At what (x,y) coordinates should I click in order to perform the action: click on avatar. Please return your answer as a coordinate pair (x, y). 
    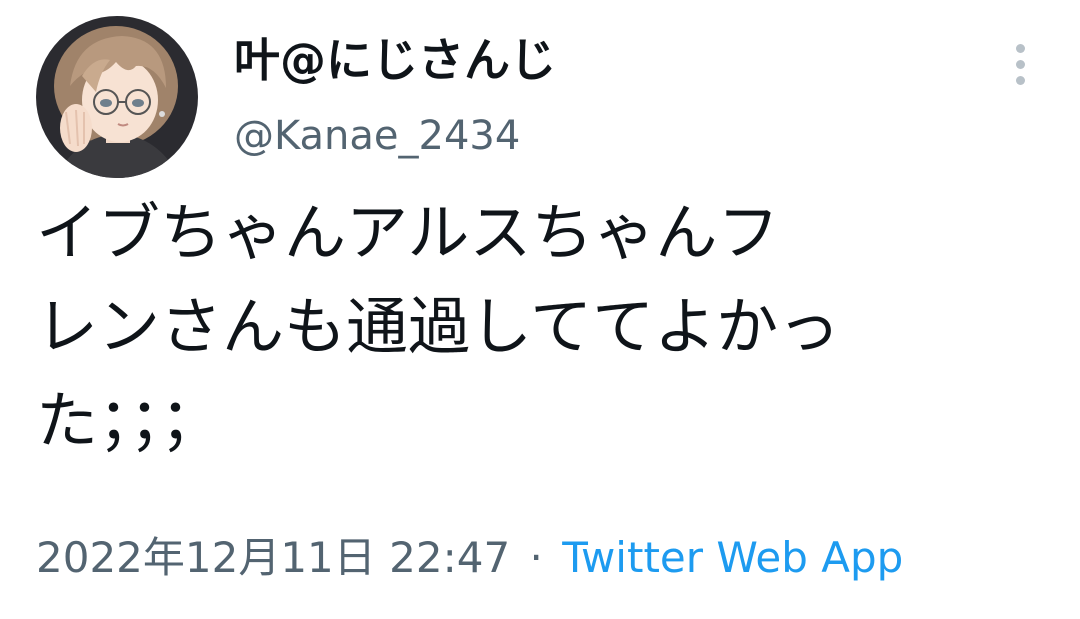
    Looking at the image, I should click on (117, 97).